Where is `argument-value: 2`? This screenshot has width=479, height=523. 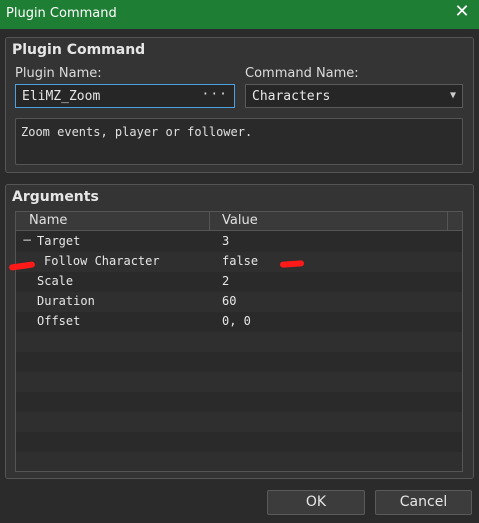
argument-value: 2 is located at coordinates (225, 281).